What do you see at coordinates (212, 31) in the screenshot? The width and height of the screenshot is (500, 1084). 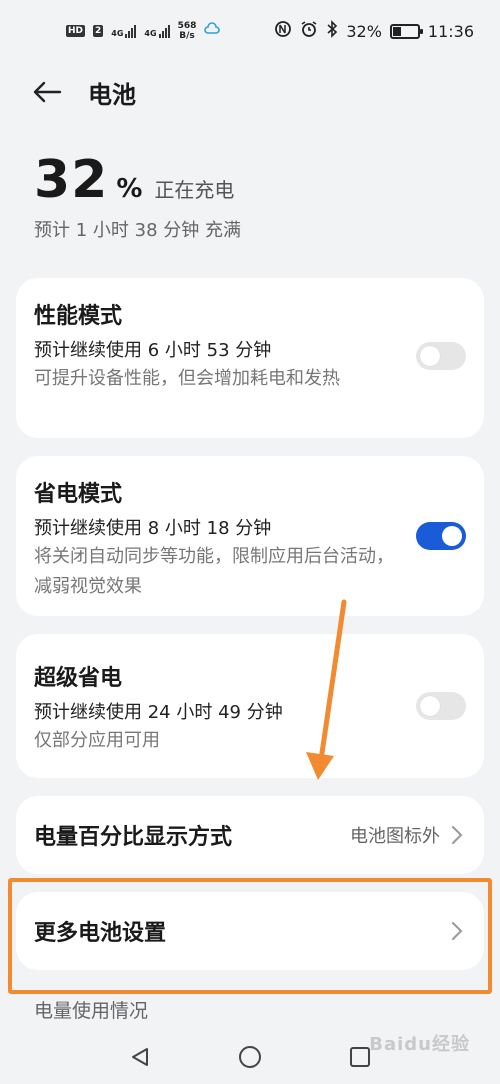 I see `cloud-icon` at bounding box center [212, 31].